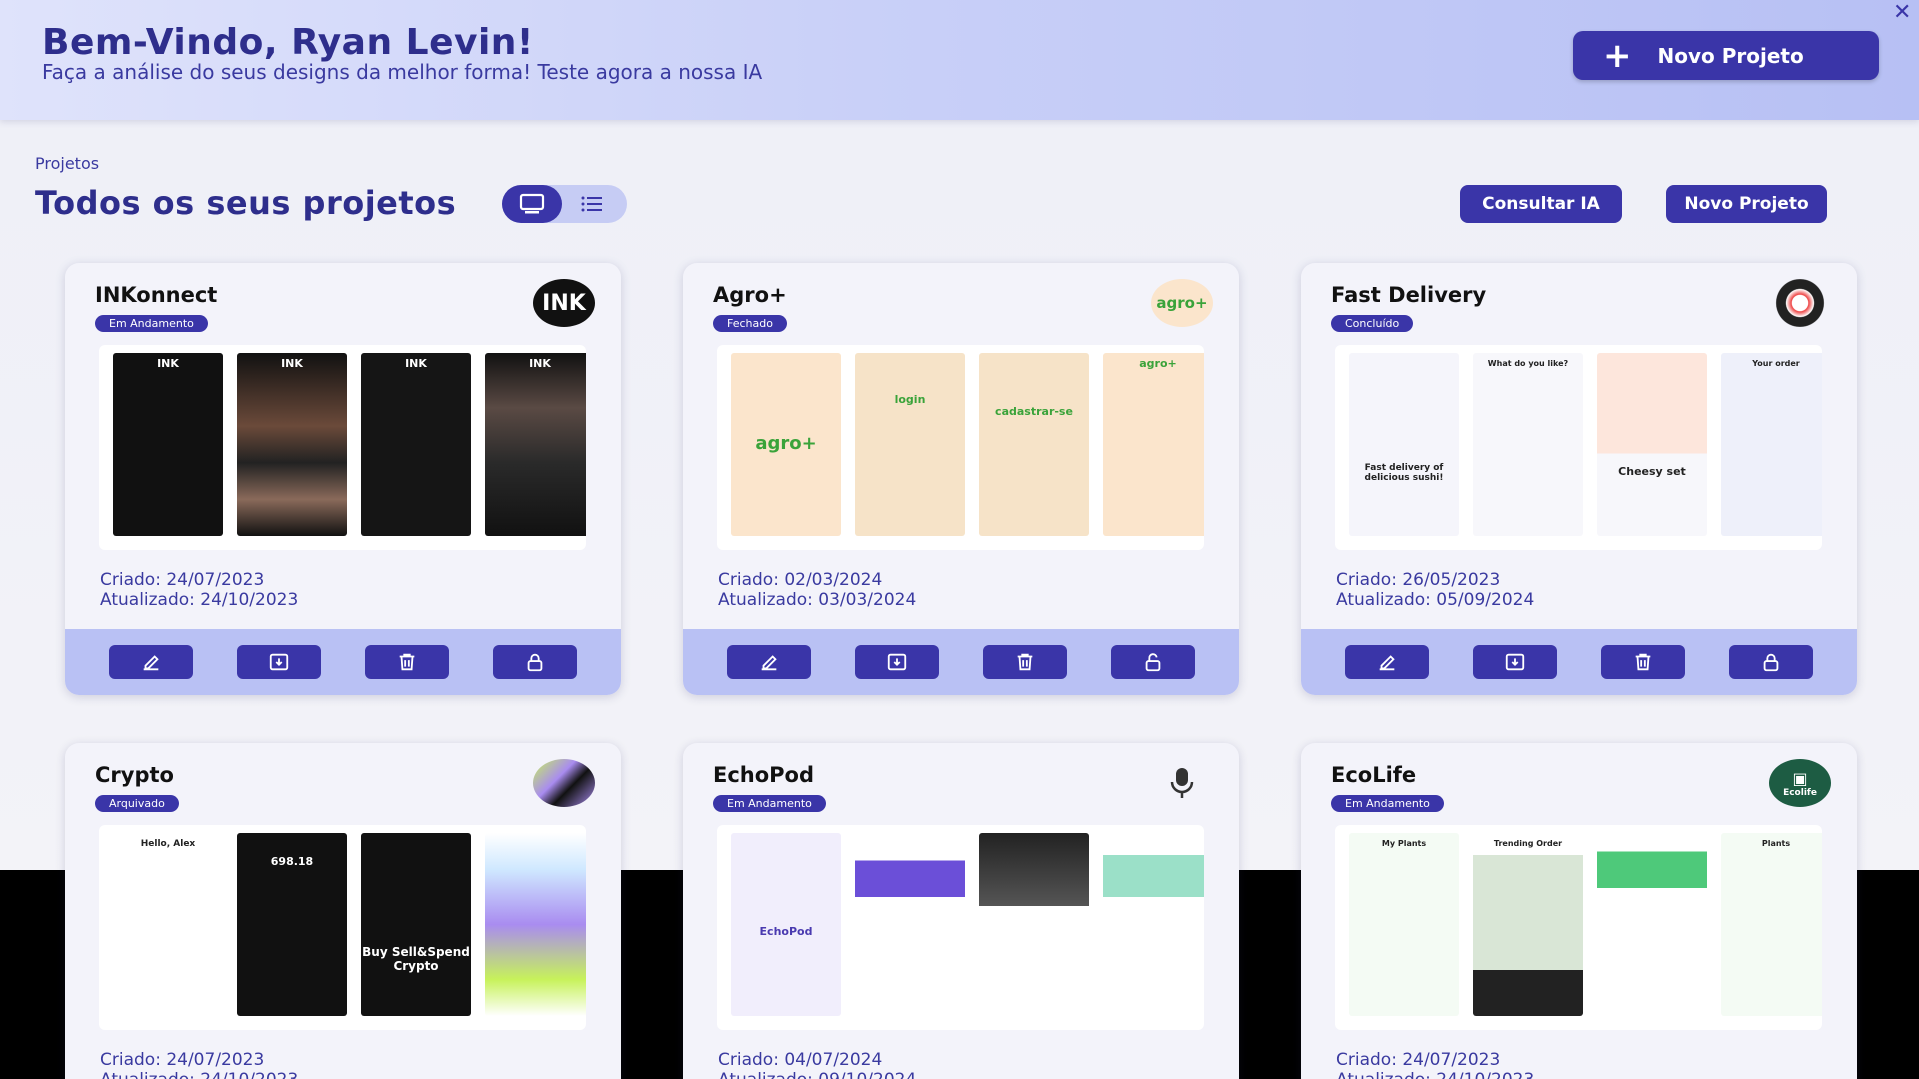 This screenshot has height=1079, width=1919. Describe the element at coordinates (1404, 444) in the screenshot. I see `preview-screen: Fast delivery of delicious sushi!` at that location.